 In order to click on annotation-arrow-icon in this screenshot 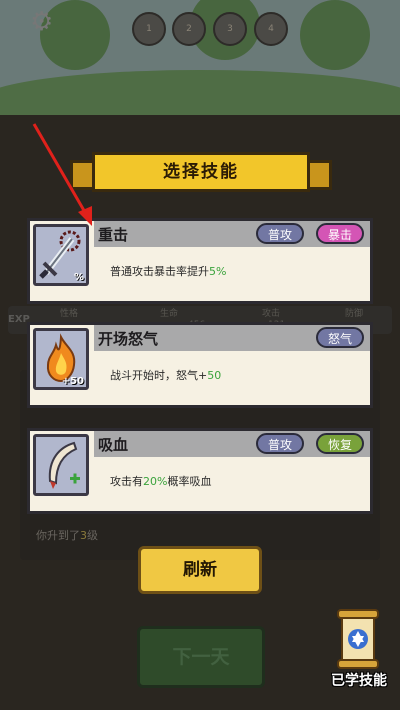, I will do `click(62, 174)`.